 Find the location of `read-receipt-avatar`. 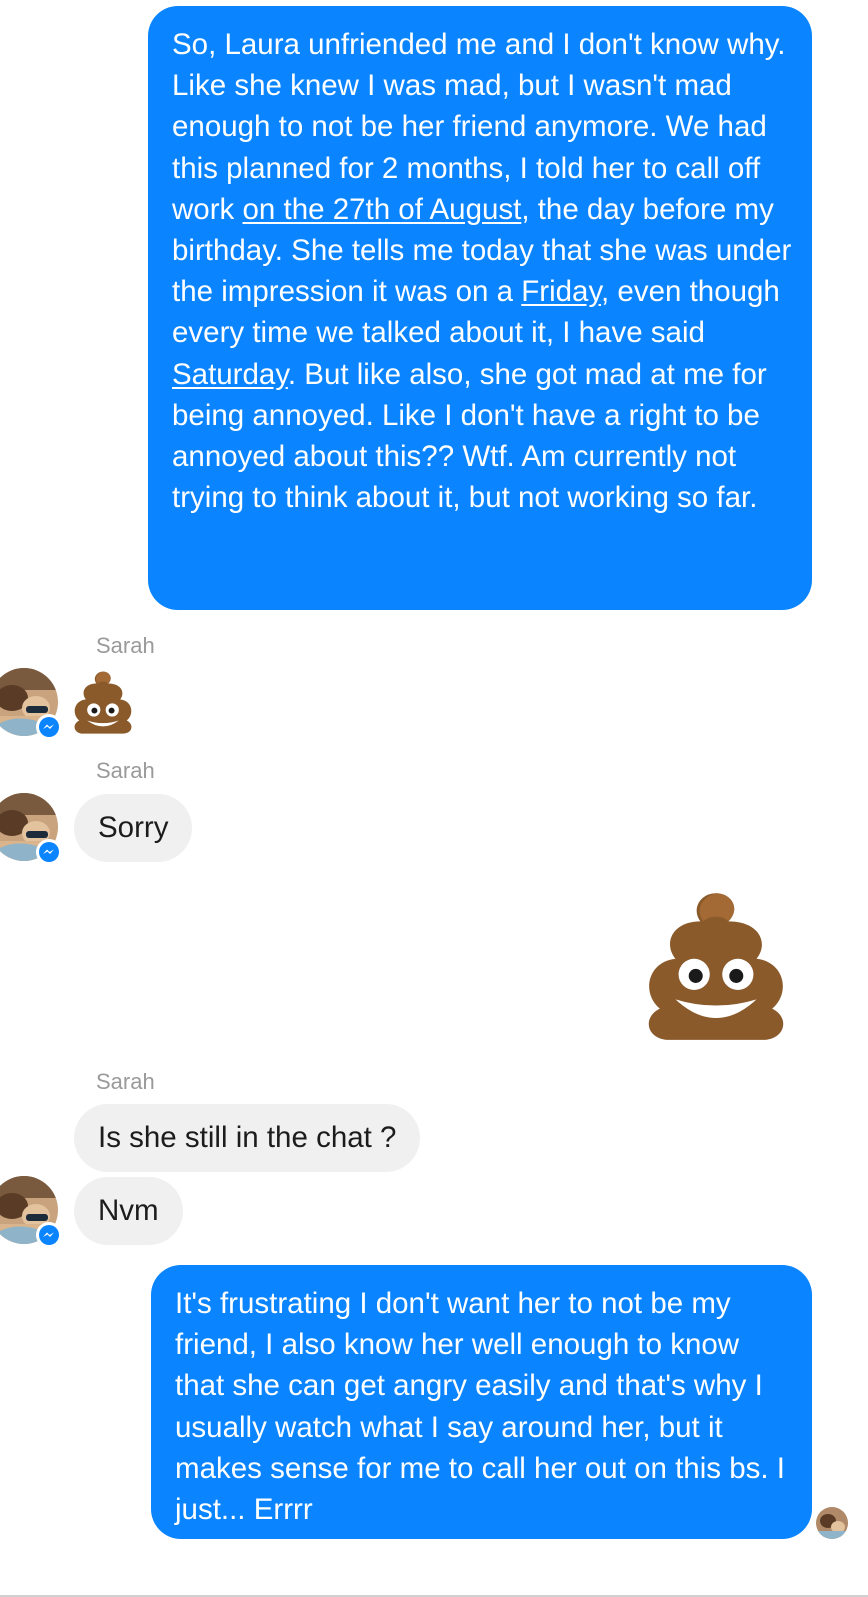

read-receipt-avatar is located at coordinates (832, 1523).